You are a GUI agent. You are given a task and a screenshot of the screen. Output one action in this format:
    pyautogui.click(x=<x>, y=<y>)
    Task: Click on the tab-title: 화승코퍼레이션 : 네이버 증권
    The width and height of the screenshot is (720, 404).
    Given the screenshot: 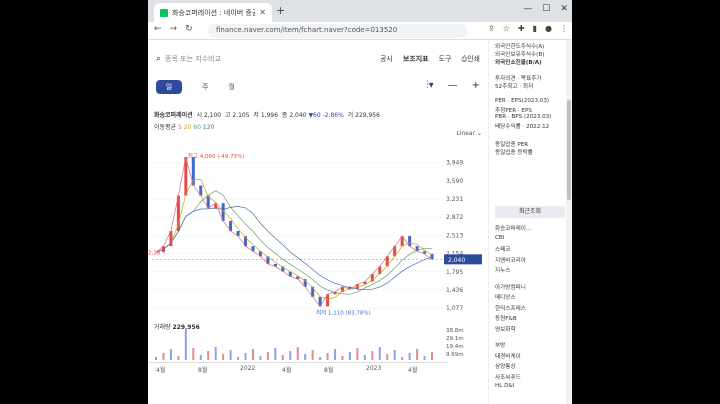 What is the action you would take?
    pyautogui.click(x=214, y=12)
    